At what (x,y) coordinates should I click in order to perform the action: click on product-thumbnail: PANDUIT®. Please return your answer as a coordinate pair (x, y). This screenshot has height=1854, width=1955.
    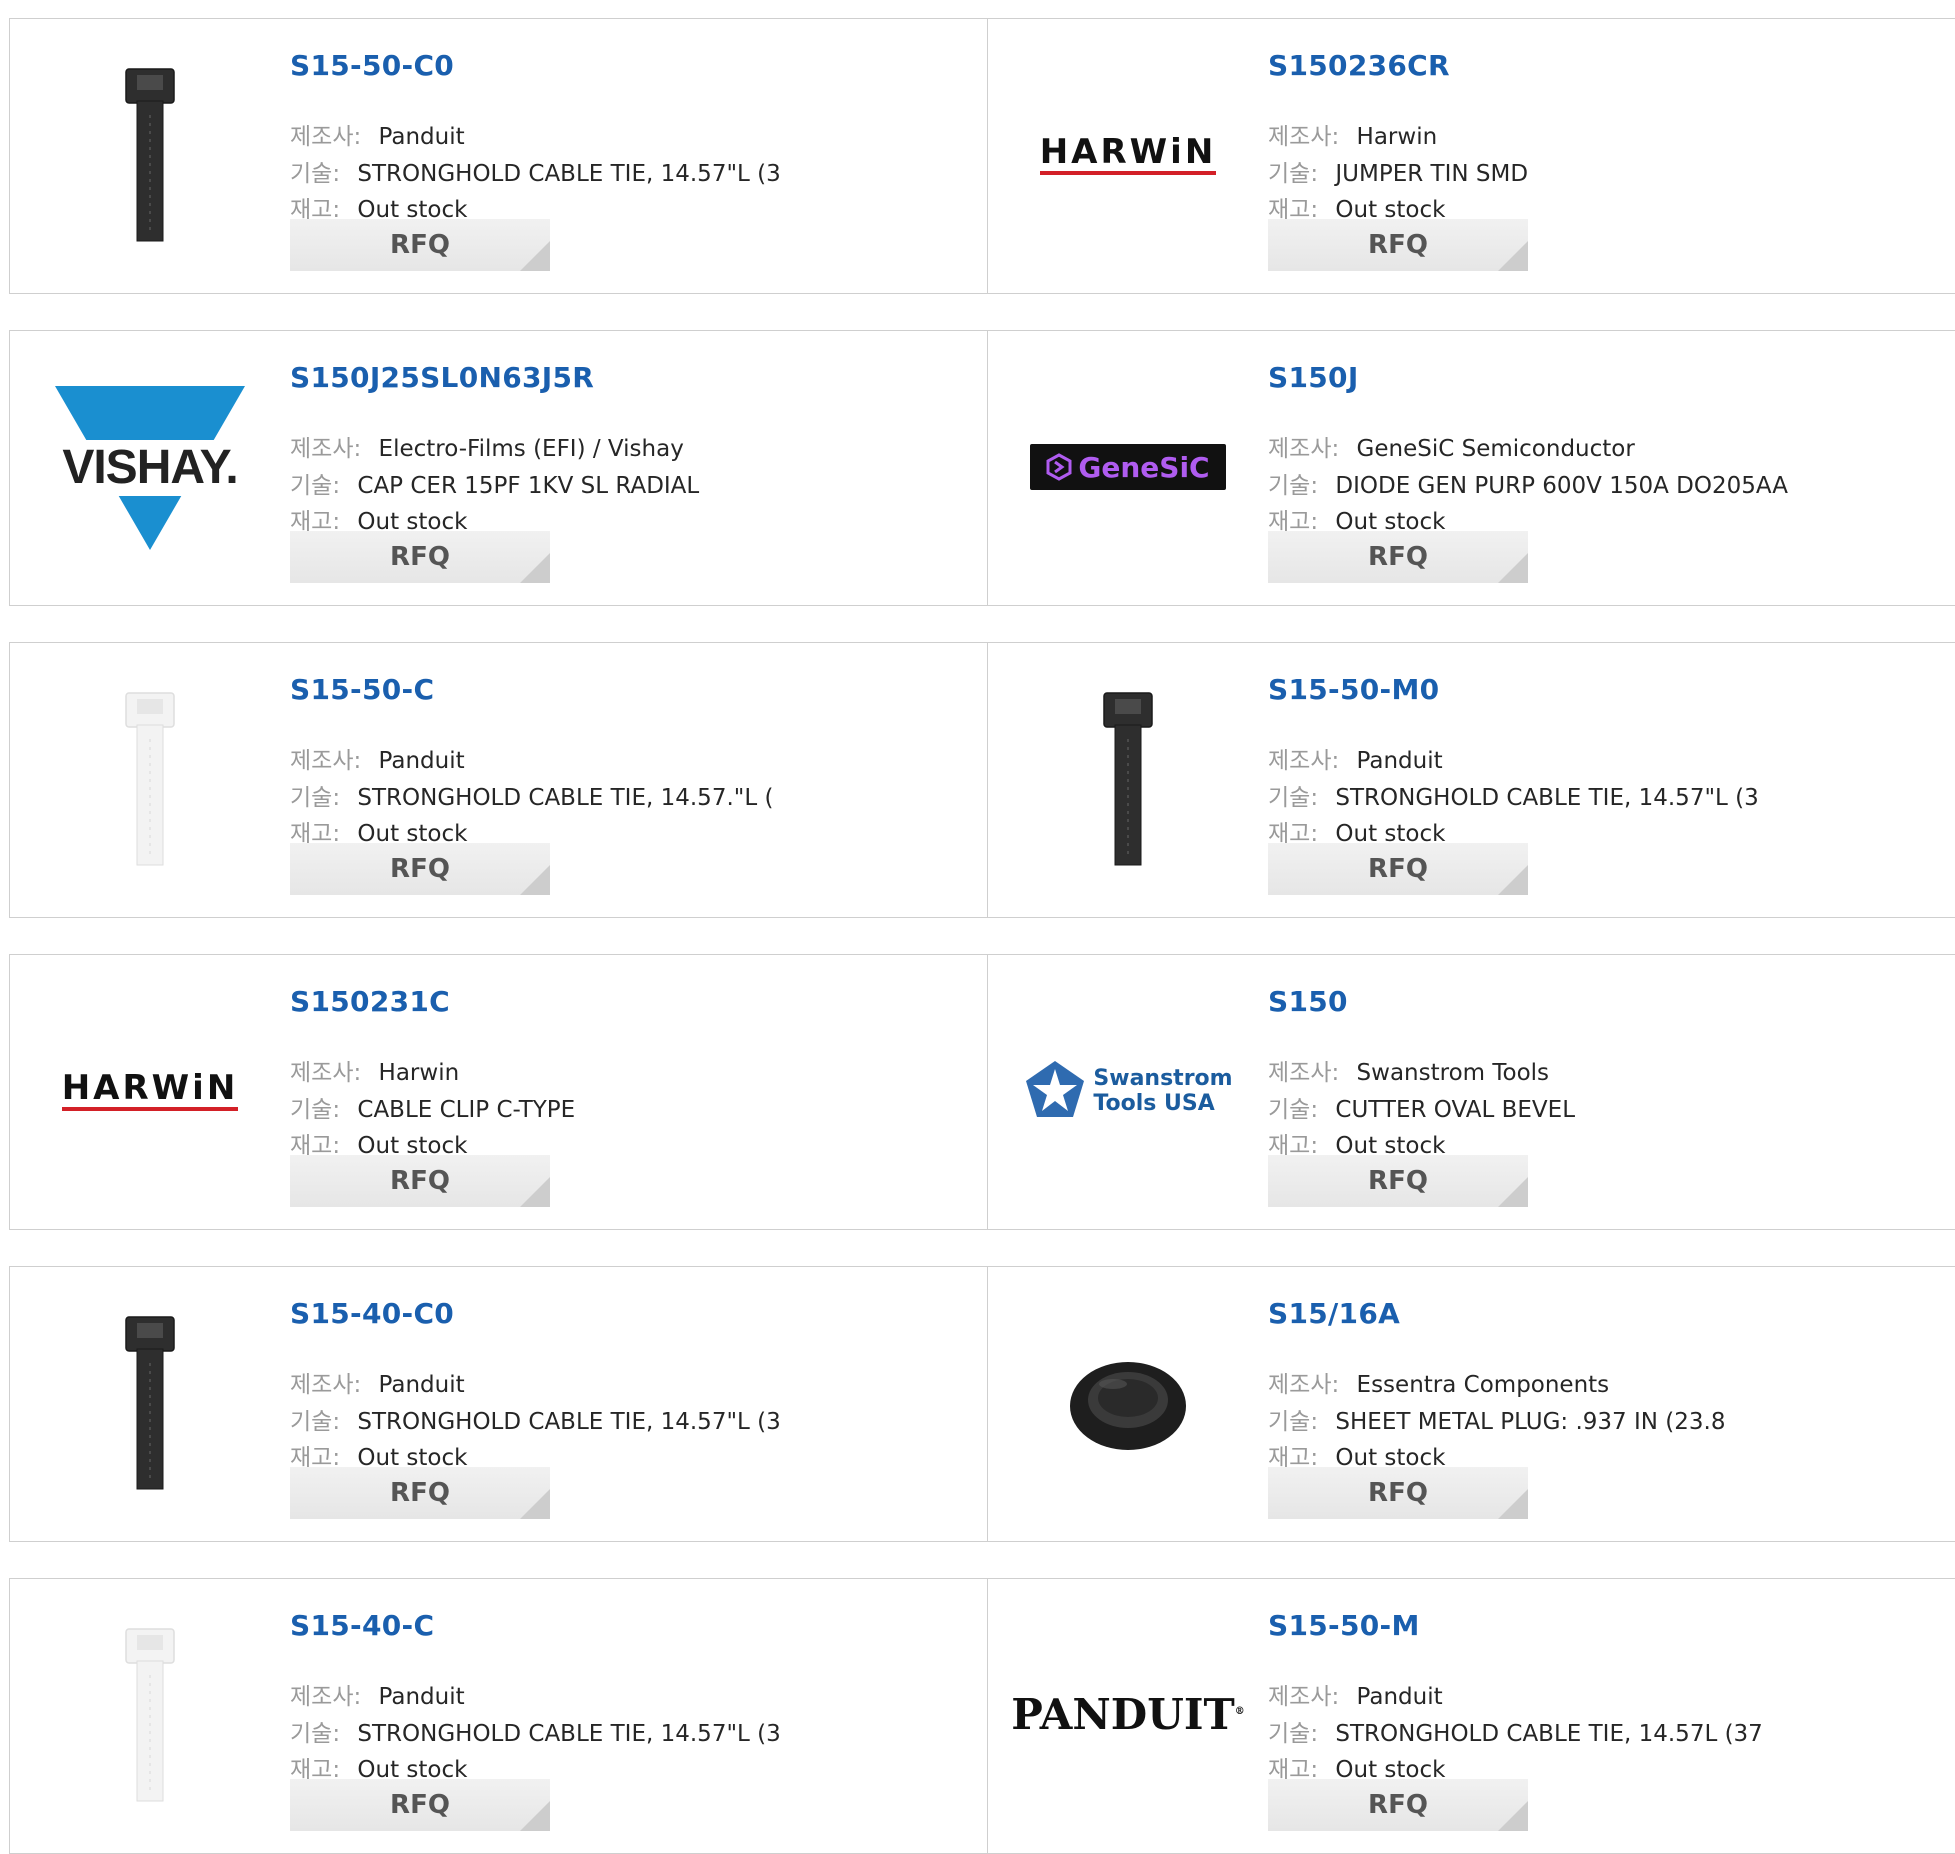
    Looking at the image, I should click on (1127, 1715).